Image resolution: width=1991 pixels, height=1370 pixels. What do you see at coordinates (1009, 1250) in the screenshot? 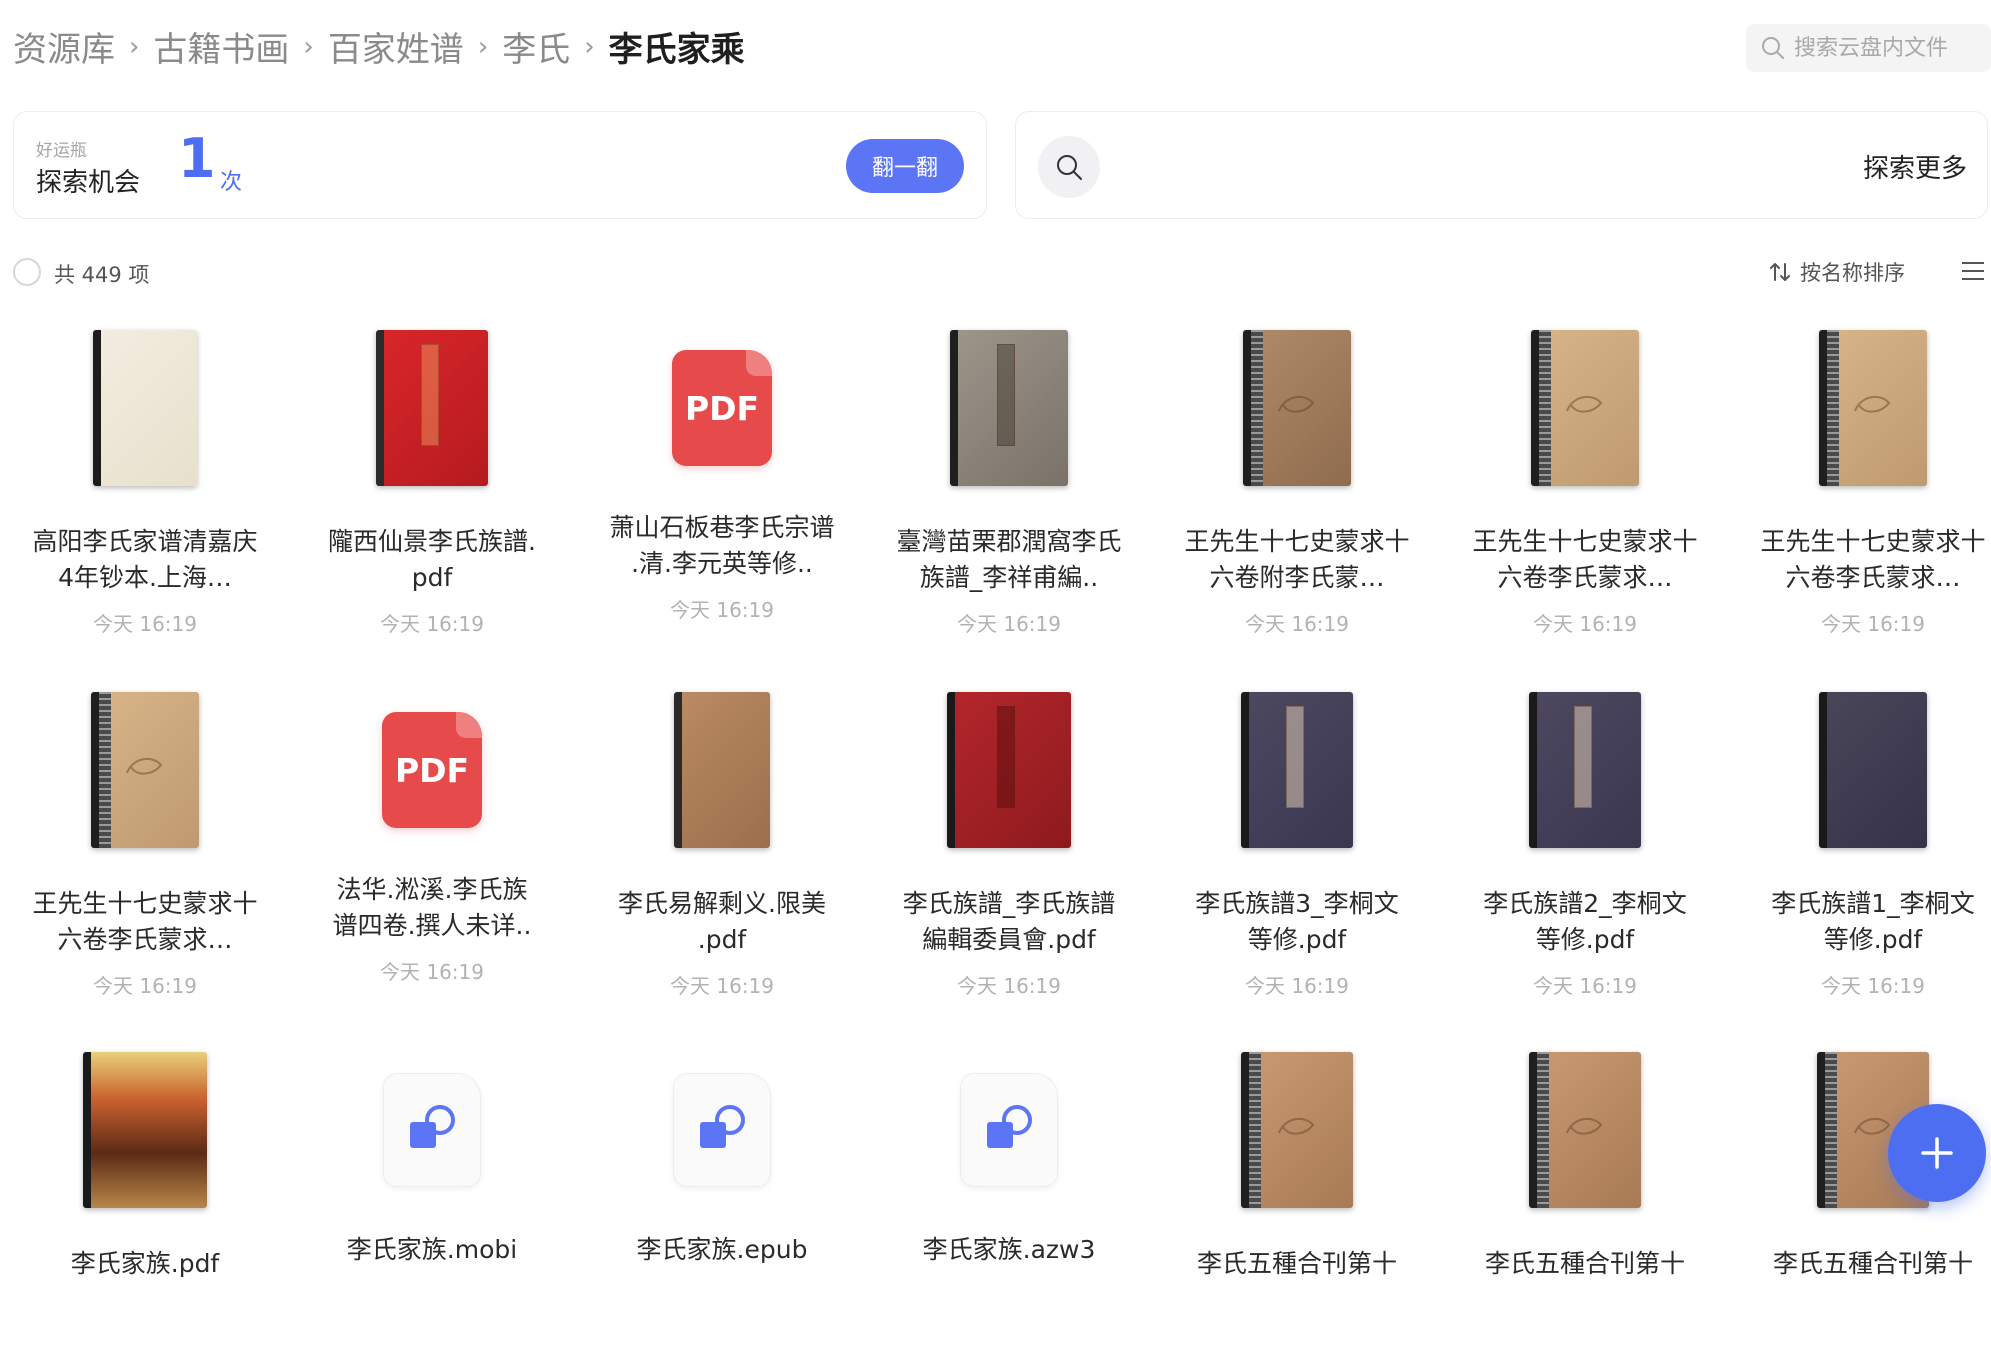
I see `file-name: 李氏家族.azw3` at bounding box center [1009, 1250].